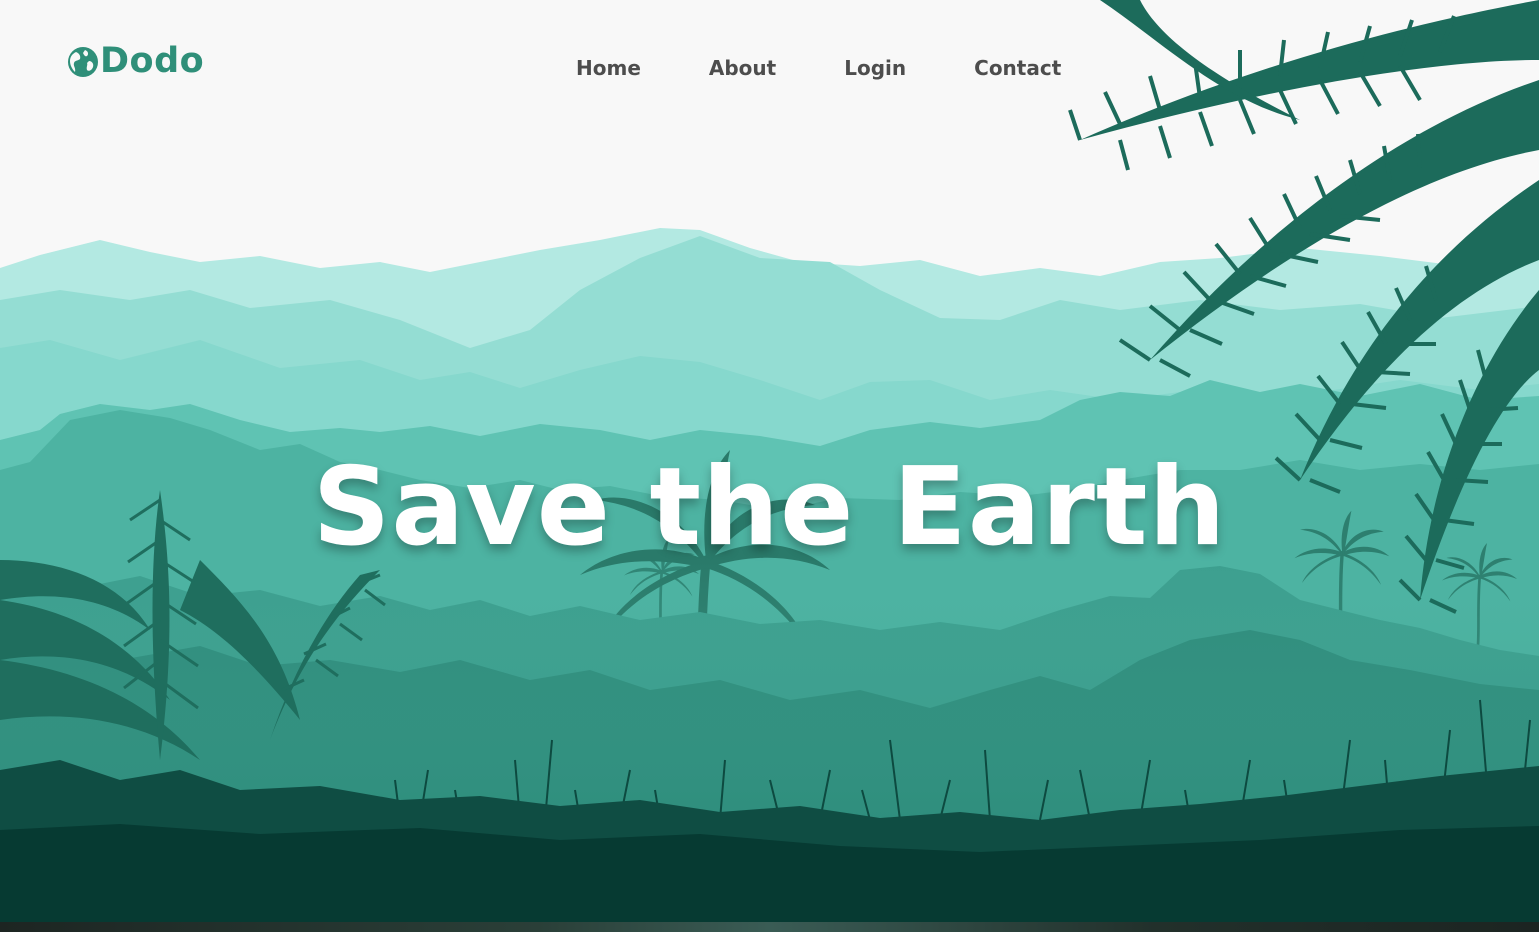 The height and width of the screenshot is (932, 1539). I want to click on globe-icon, so click(83, 61).